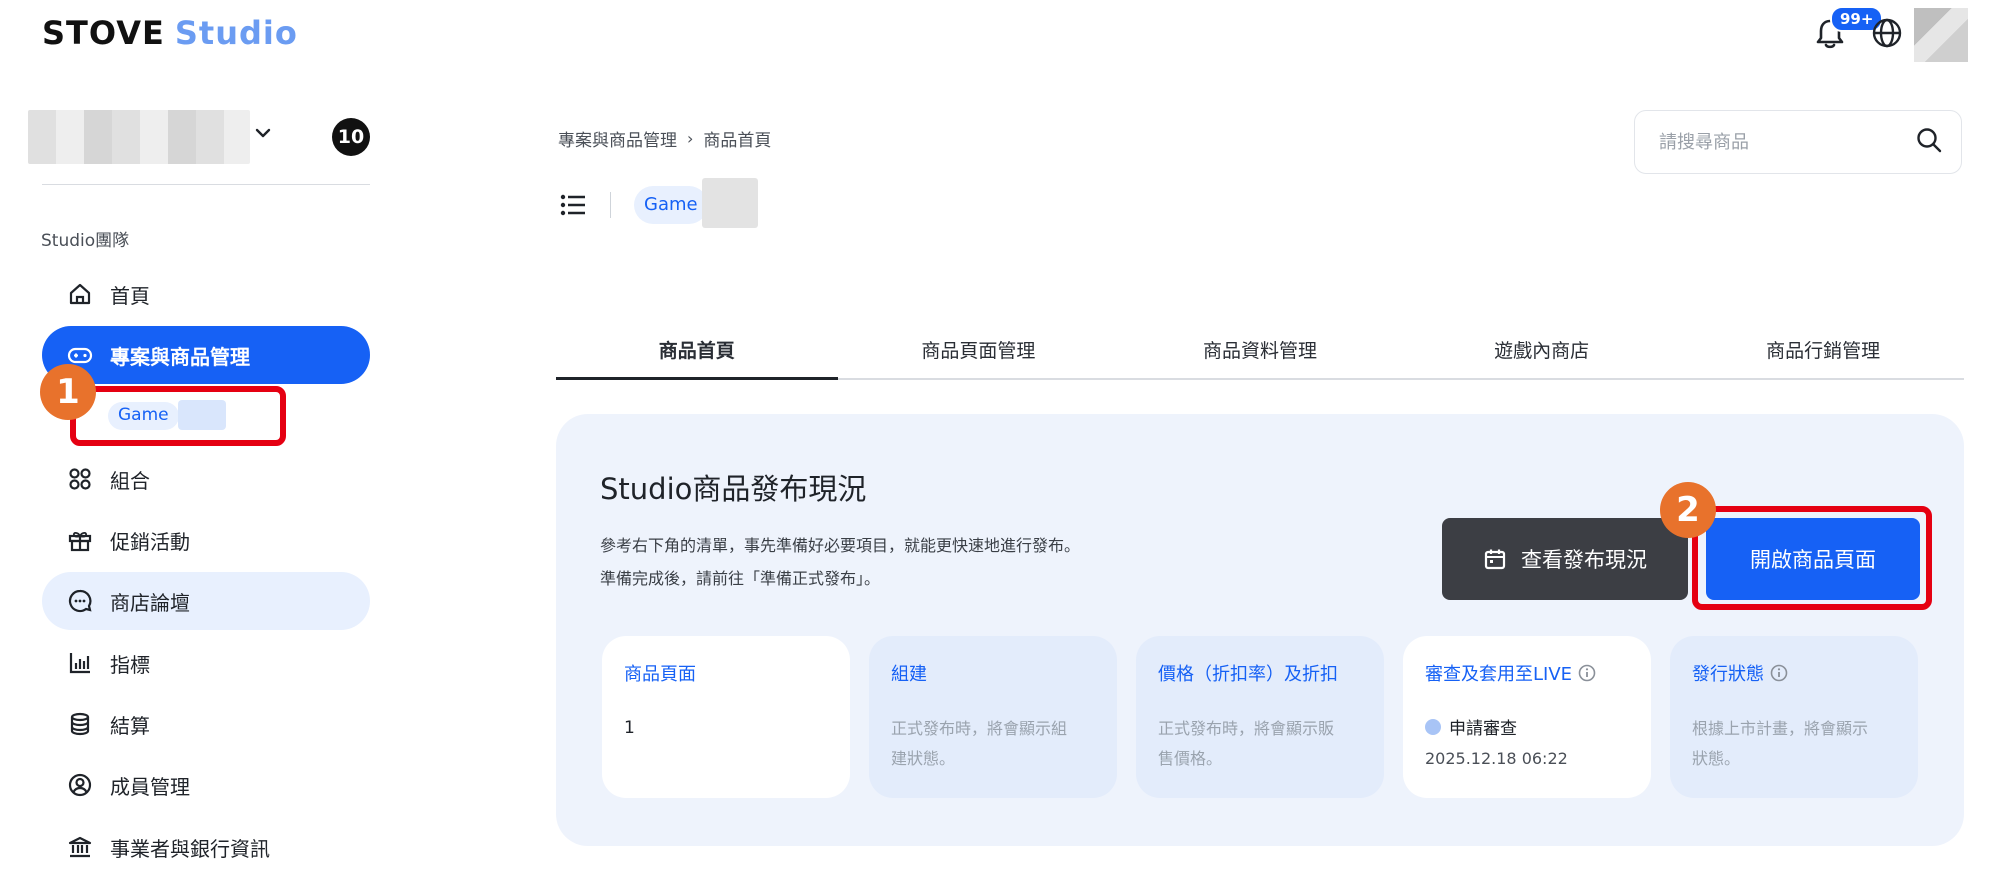 The image size is (2000, 876). I want to click on product-tabs: 商品首頁 商品頁面管理 商品資料管理 遊戲內商店 商品行銷管理, so click(1260, 353).